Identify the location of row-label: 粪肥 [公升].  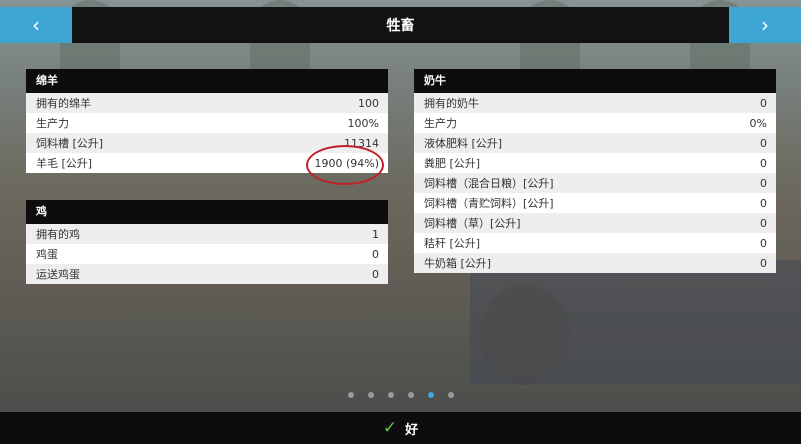
(452, 163).